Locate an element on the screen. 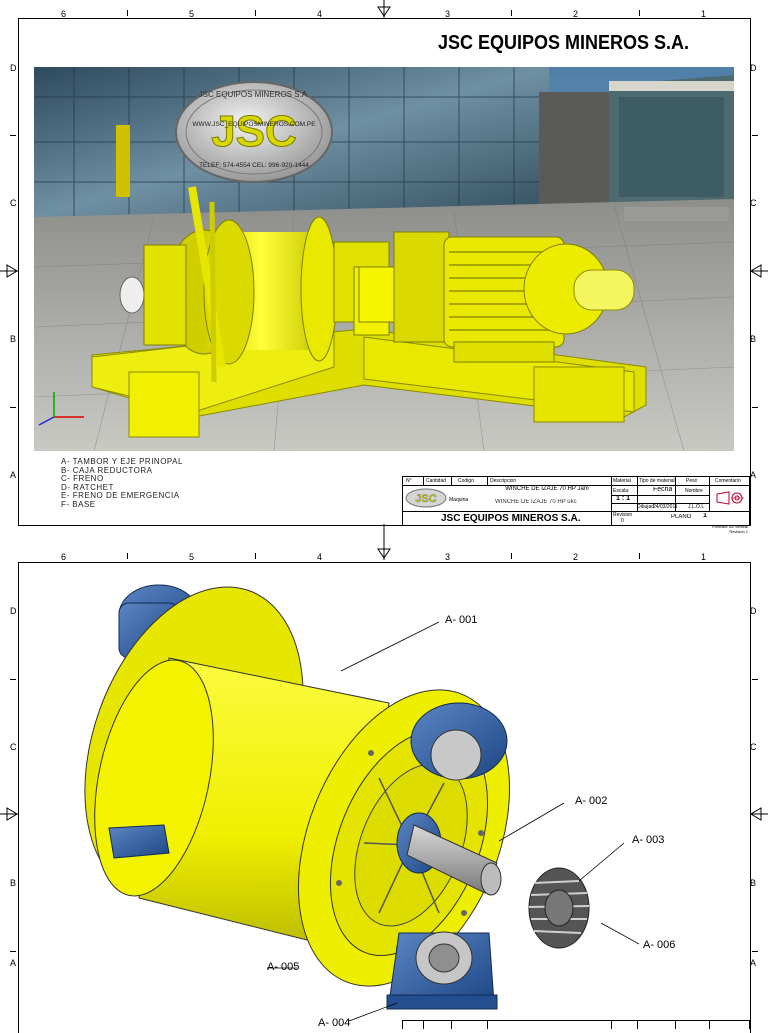 The image size is (768, 1033). tb-company: JSC EQUIPOS MINEROS S.A. is located at coordinates (511, 518).